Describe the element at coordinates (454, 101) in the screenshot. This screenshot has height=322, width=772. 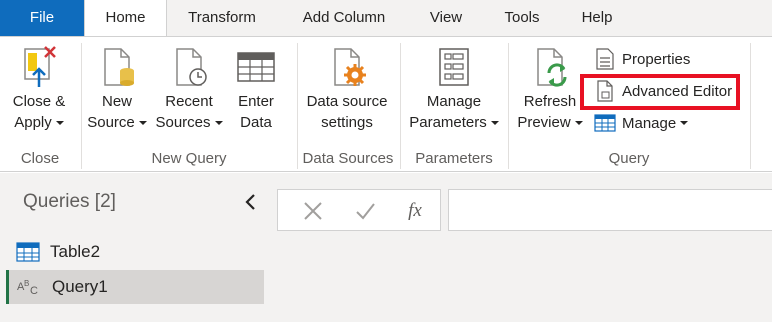
I see `manage-parameters-label-line1: Manage` at that location.